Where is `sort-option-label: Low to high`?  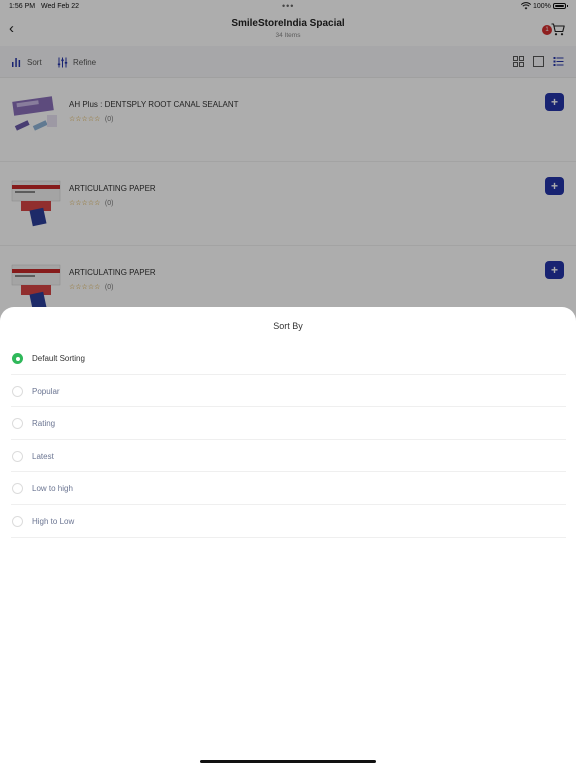 sort-option-label: Low to high is located at coordinates (52, 489).